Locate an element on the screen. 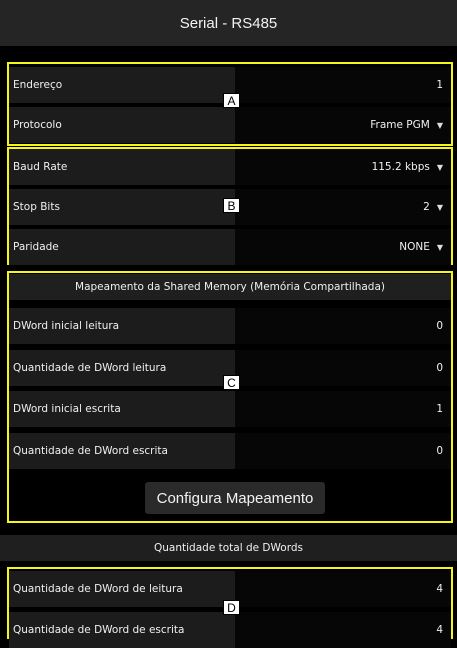 Image resolution: width=457 pixels, height=648 pixels. protocol-label: Protocolo is located at coordinates (122, 125).